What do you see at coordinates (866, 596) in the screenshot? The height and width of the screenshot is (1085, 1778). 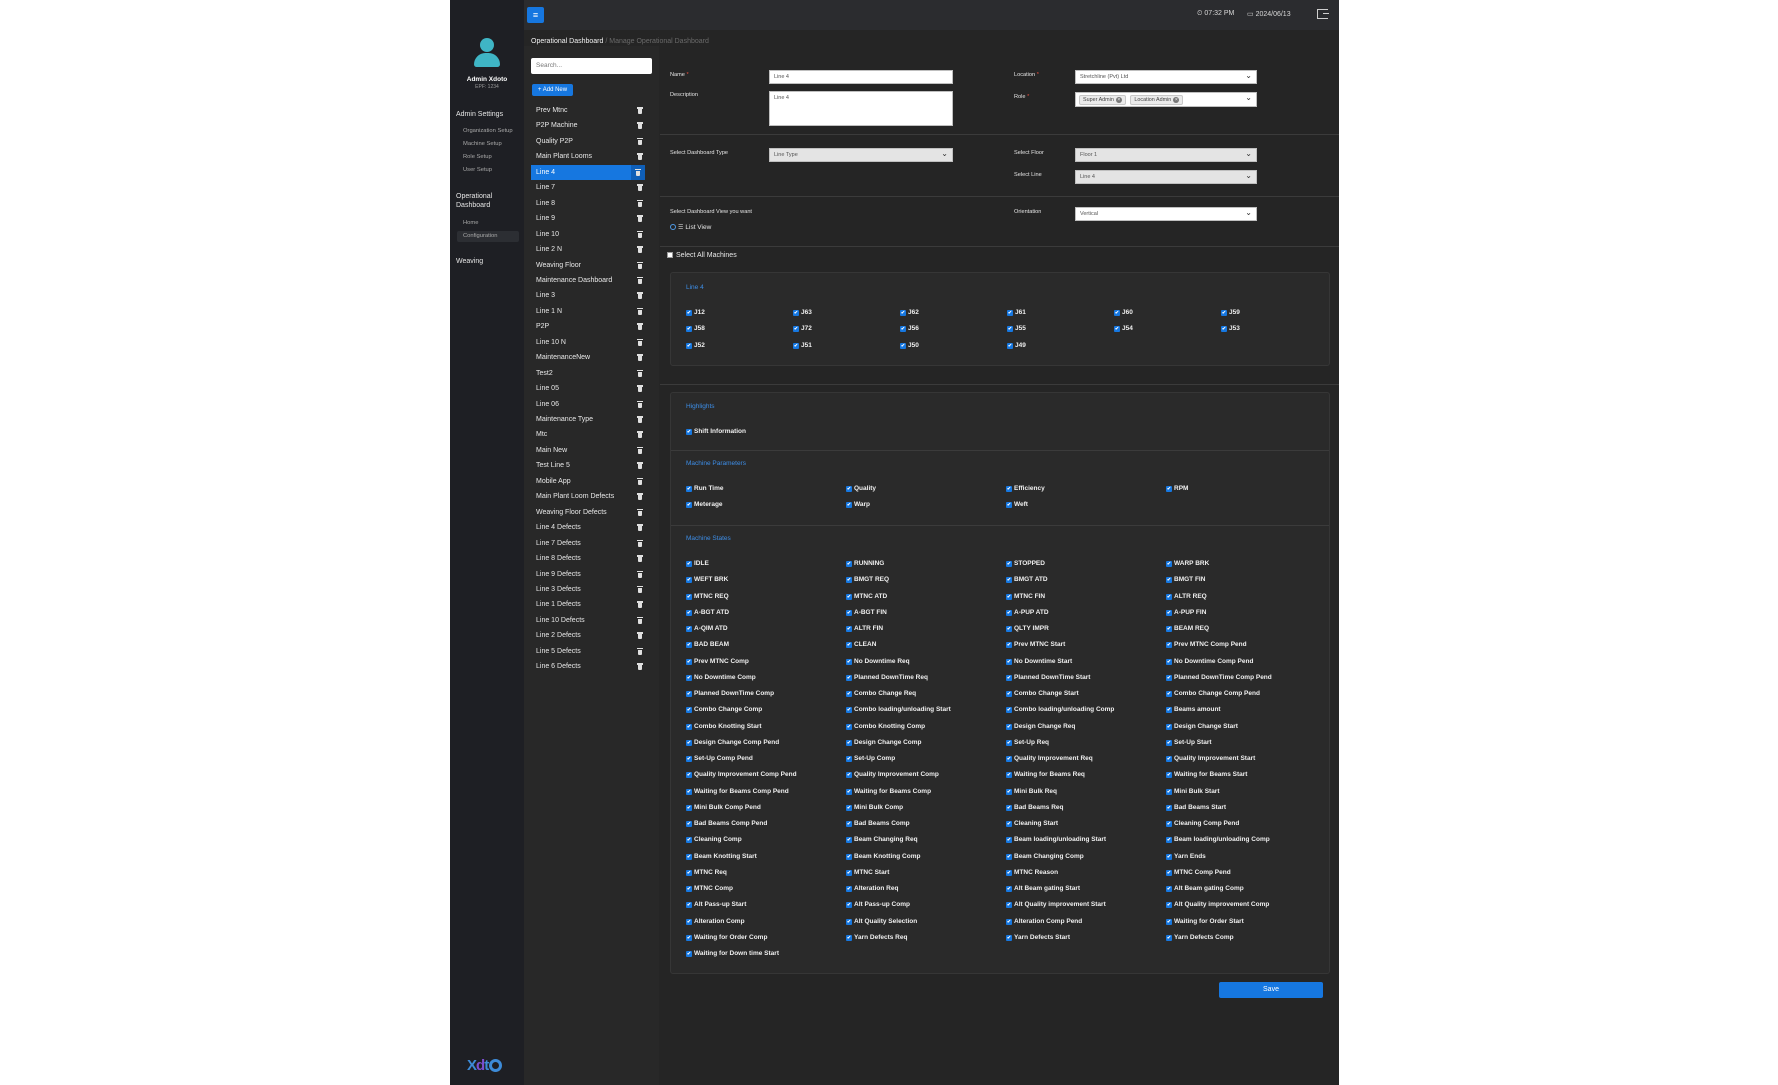 I see `checkbox-mtnc-atd: MTNC ATD` at bounding box center [866, 596].